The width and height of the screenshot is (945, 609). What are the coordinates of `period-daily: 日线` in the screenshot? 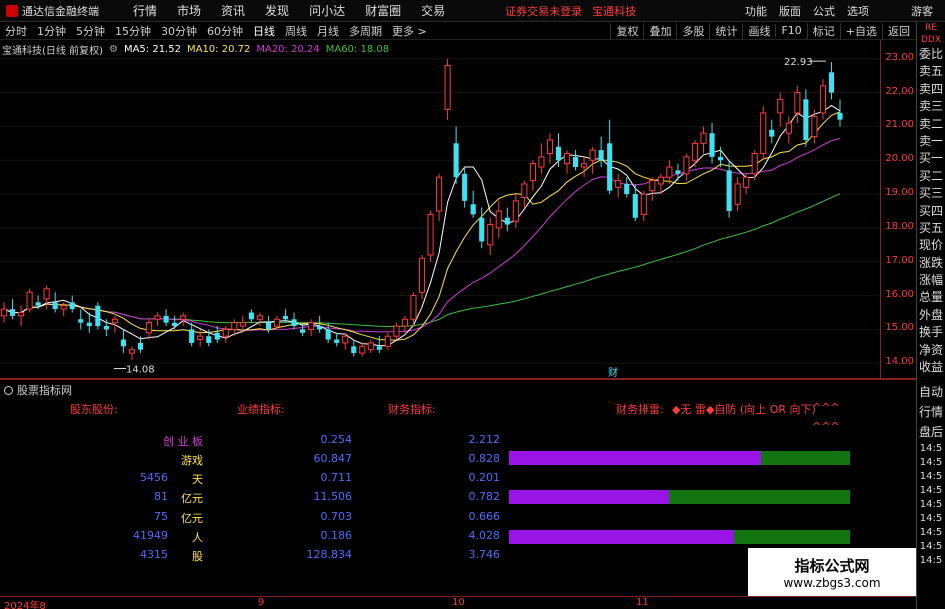 It's located at (264, 31).